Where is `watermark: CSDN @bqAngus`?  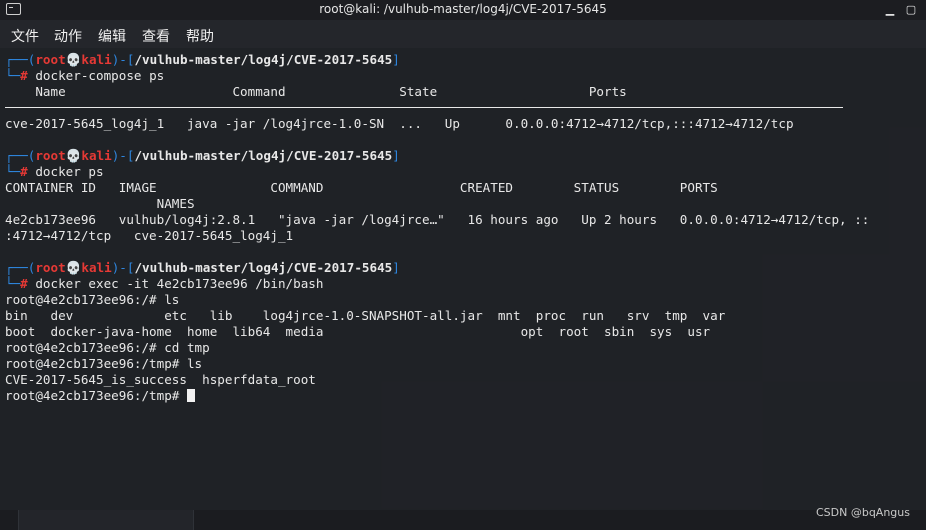 watermark: CSDN @bqAngus is located at coordinates (862, 512).